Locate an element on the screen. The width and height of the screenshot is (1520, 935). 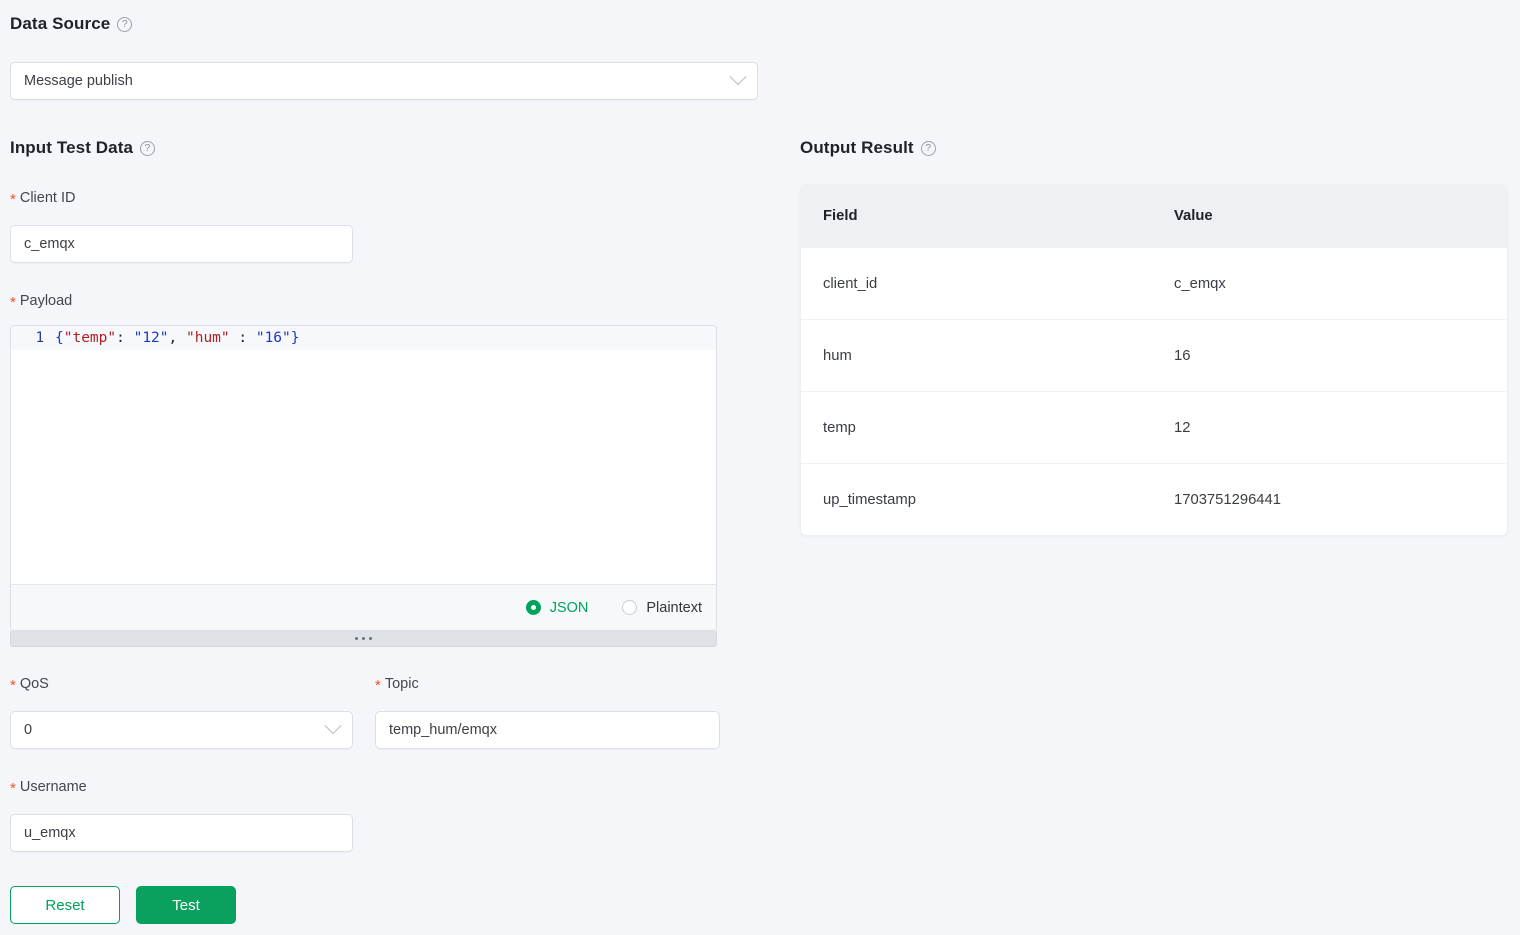
table-header-row: Field Value is located at coordinates (1154, 216).